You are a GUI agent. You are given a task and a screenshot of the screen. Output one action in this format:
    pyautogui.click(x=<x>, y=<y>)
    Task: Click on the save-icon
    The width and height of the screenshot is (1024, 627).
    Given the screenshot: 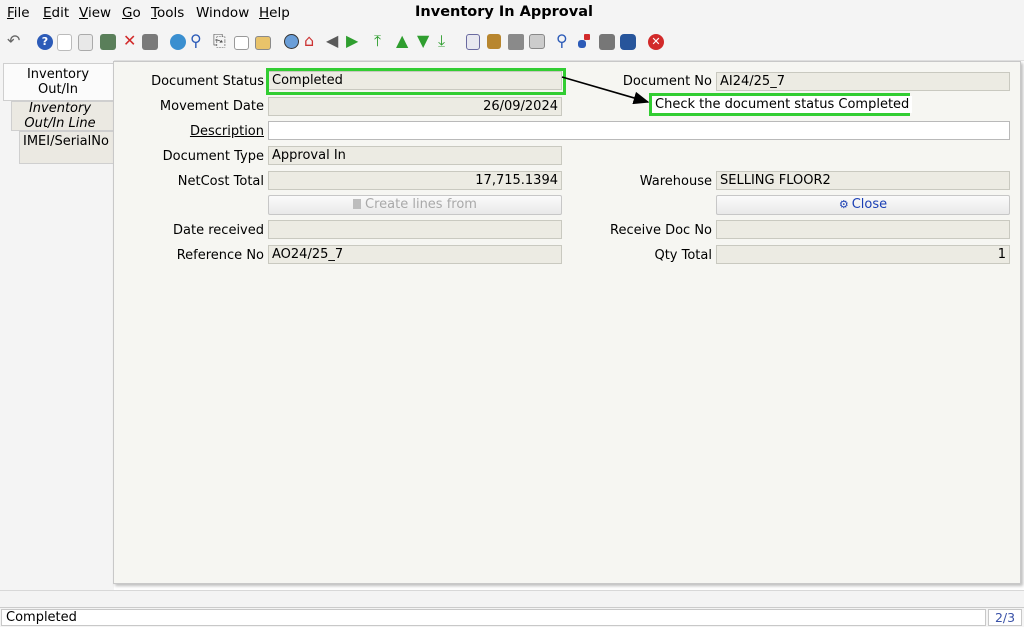 What is the action you would take?
    pyautogui.click(x=150, y=42)
    